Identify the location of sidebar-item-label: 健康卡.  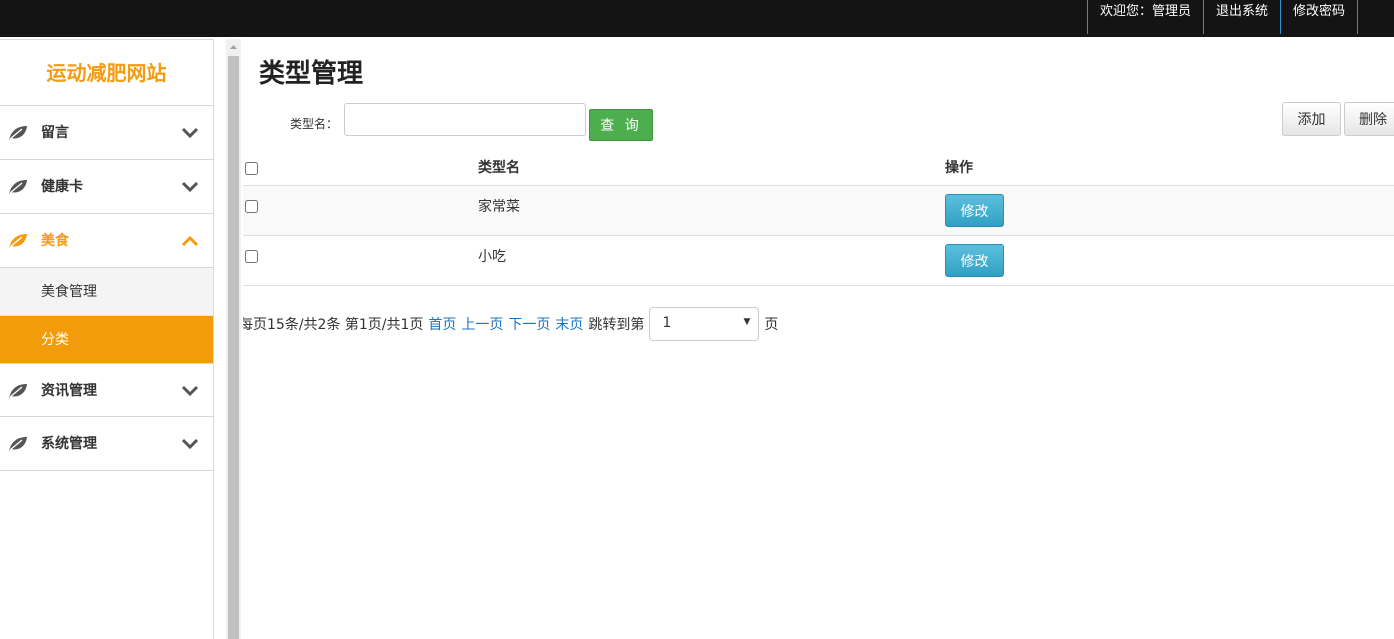
(62, 187).